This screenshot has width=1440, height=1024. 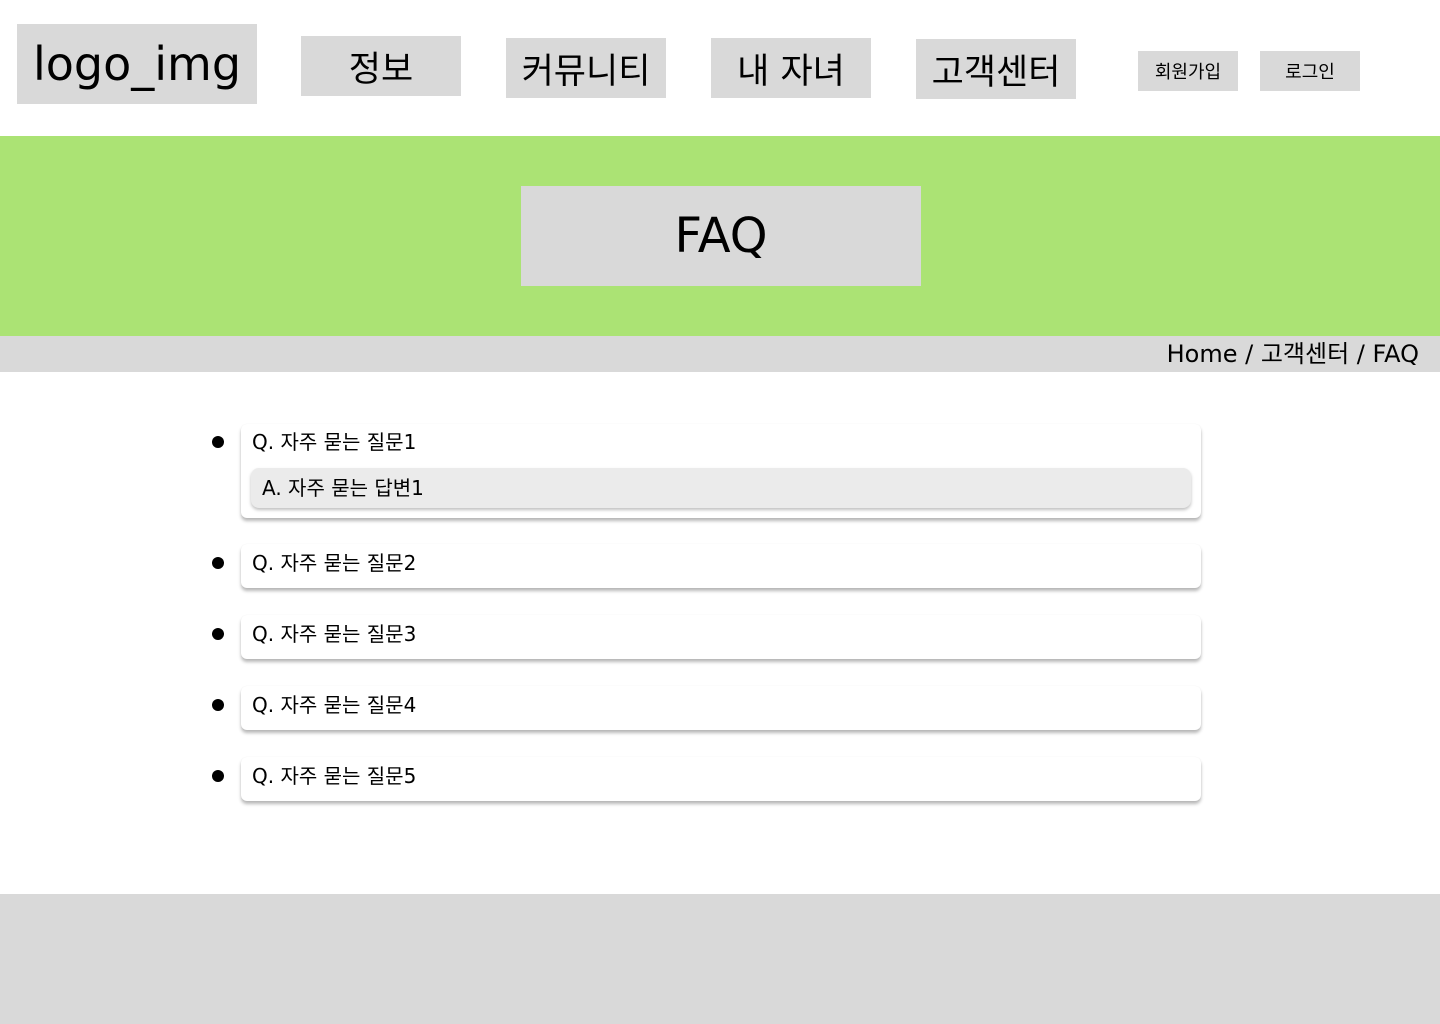 I want to click on faq-item-1: Q. 자주 묻는 질문1 A. 자주 묻는 답변1, so click(x=706, y=471).